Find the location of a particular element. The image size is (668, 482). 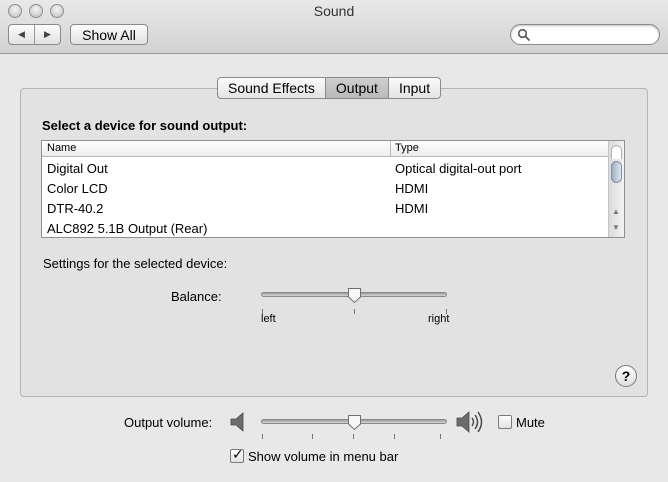

balance-label: Balance: is located at coordinates (196, 296).